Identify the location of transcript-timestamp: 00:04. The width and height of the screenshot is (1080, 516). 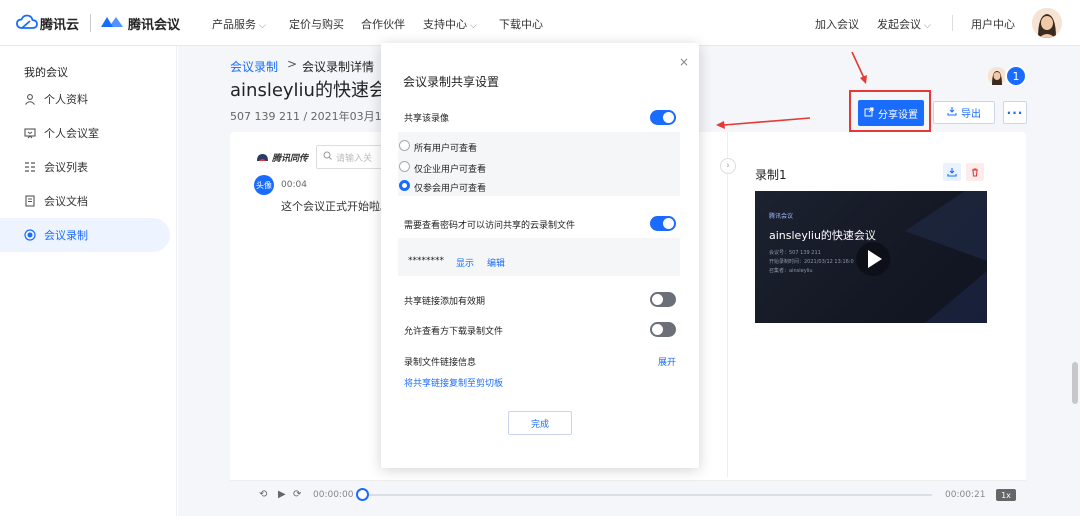
(294, 185).